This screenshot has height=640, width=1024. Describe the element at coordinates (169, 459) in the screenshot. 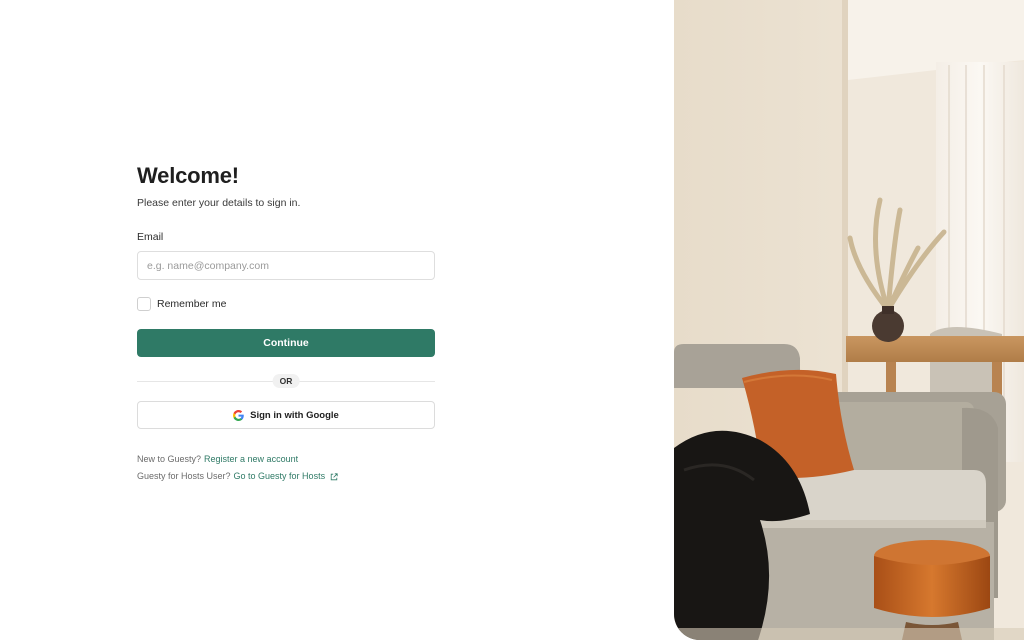

I see `new-user-text: New to Guesty?` at that location.